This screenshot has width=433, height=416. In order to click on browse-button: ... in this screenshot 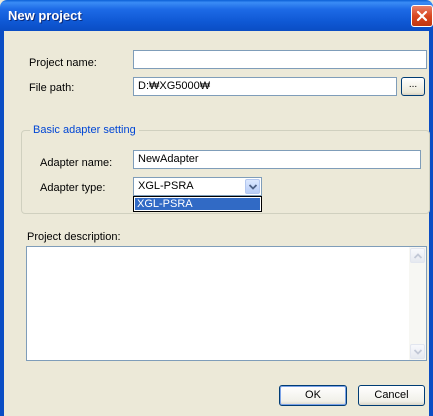, I will do `click(413, 86)`.